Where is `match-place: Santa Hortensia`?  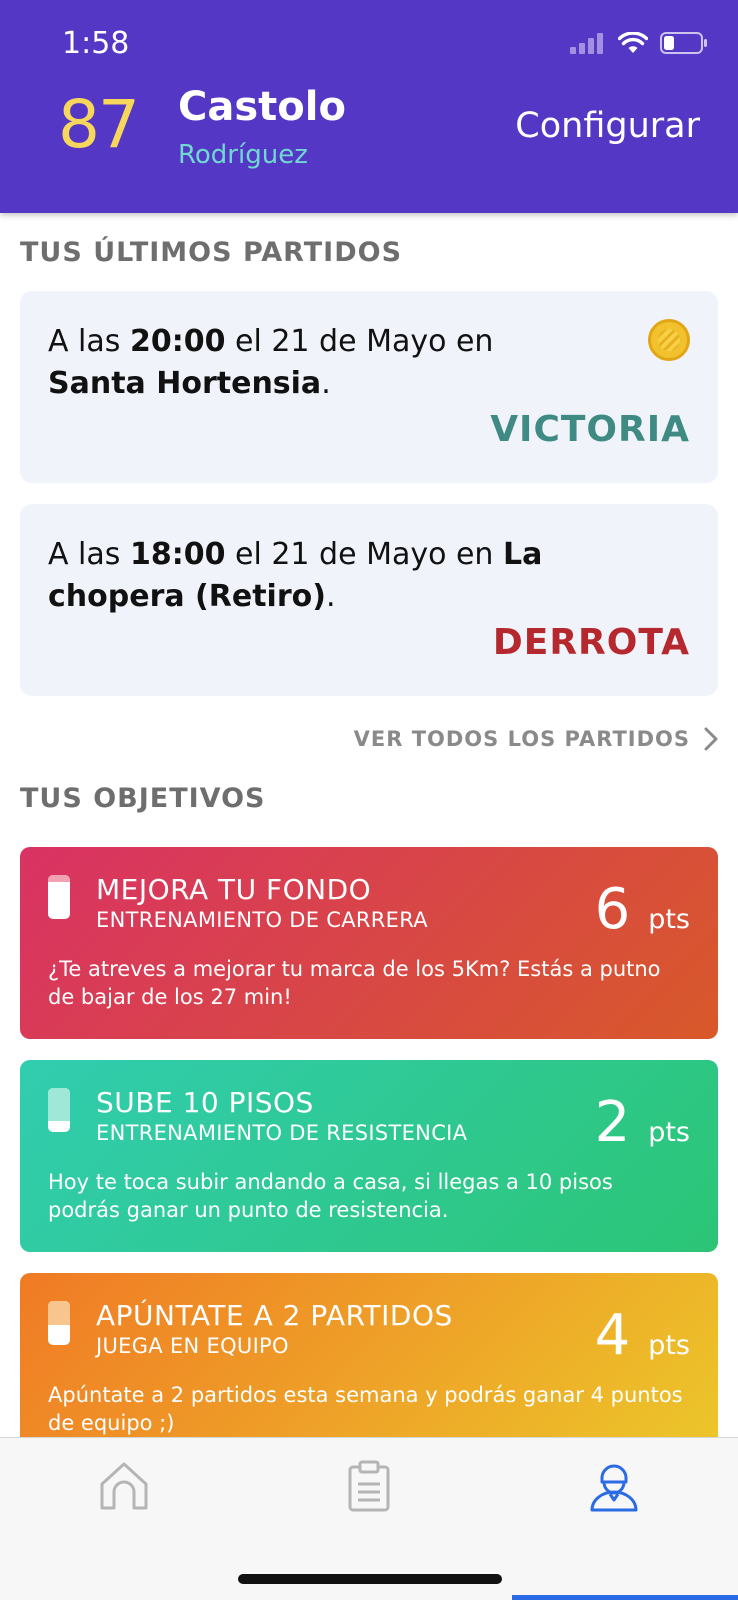
match-place: Santa Hortensia is located at coordinates (185, 383).